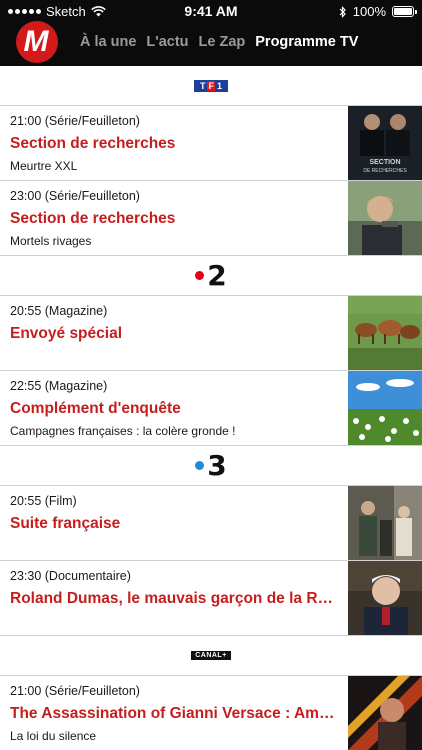  I want to click on program-time: 20:55 (Magazine), so click(59, 311).